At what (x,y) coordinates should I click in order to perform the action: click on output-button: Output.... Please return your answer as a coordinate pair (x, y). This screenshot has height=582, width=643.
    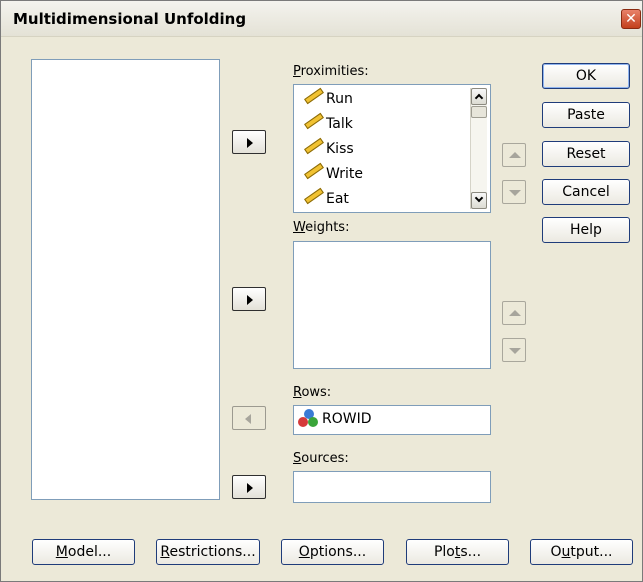
    Looking at the image, I should click on (581, 552).